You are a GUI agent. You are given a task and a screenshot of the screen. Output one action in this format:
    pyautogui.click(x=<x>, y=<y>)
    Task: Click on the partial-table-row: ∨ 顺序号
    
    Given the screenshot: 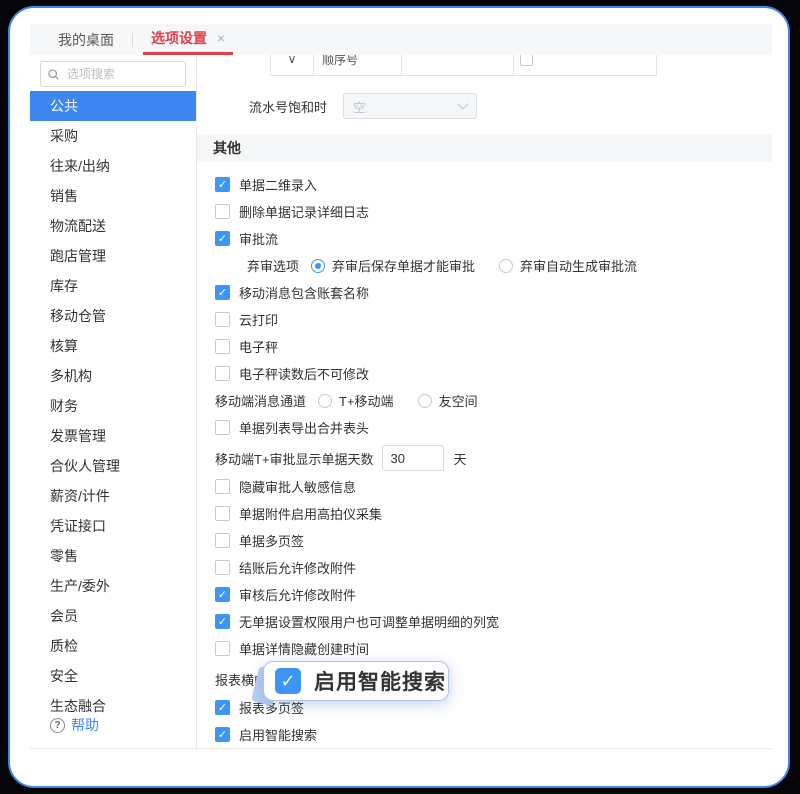 What is the action you would take?
    pyautogui.click(x=463, y=65)
    